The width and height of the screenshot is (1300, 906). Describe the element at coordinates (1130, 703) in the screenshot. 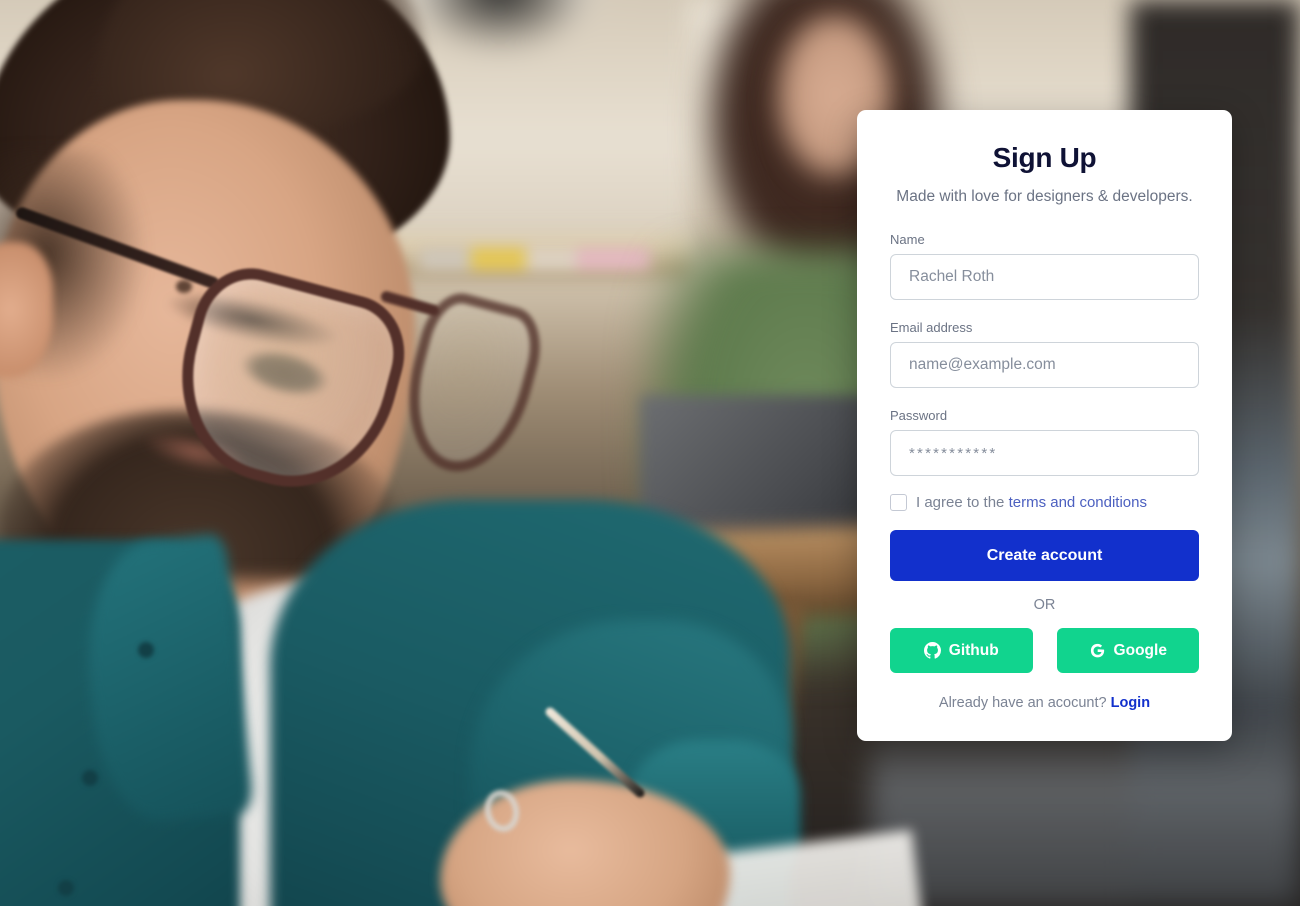

I see `login-link: Login` at that location.